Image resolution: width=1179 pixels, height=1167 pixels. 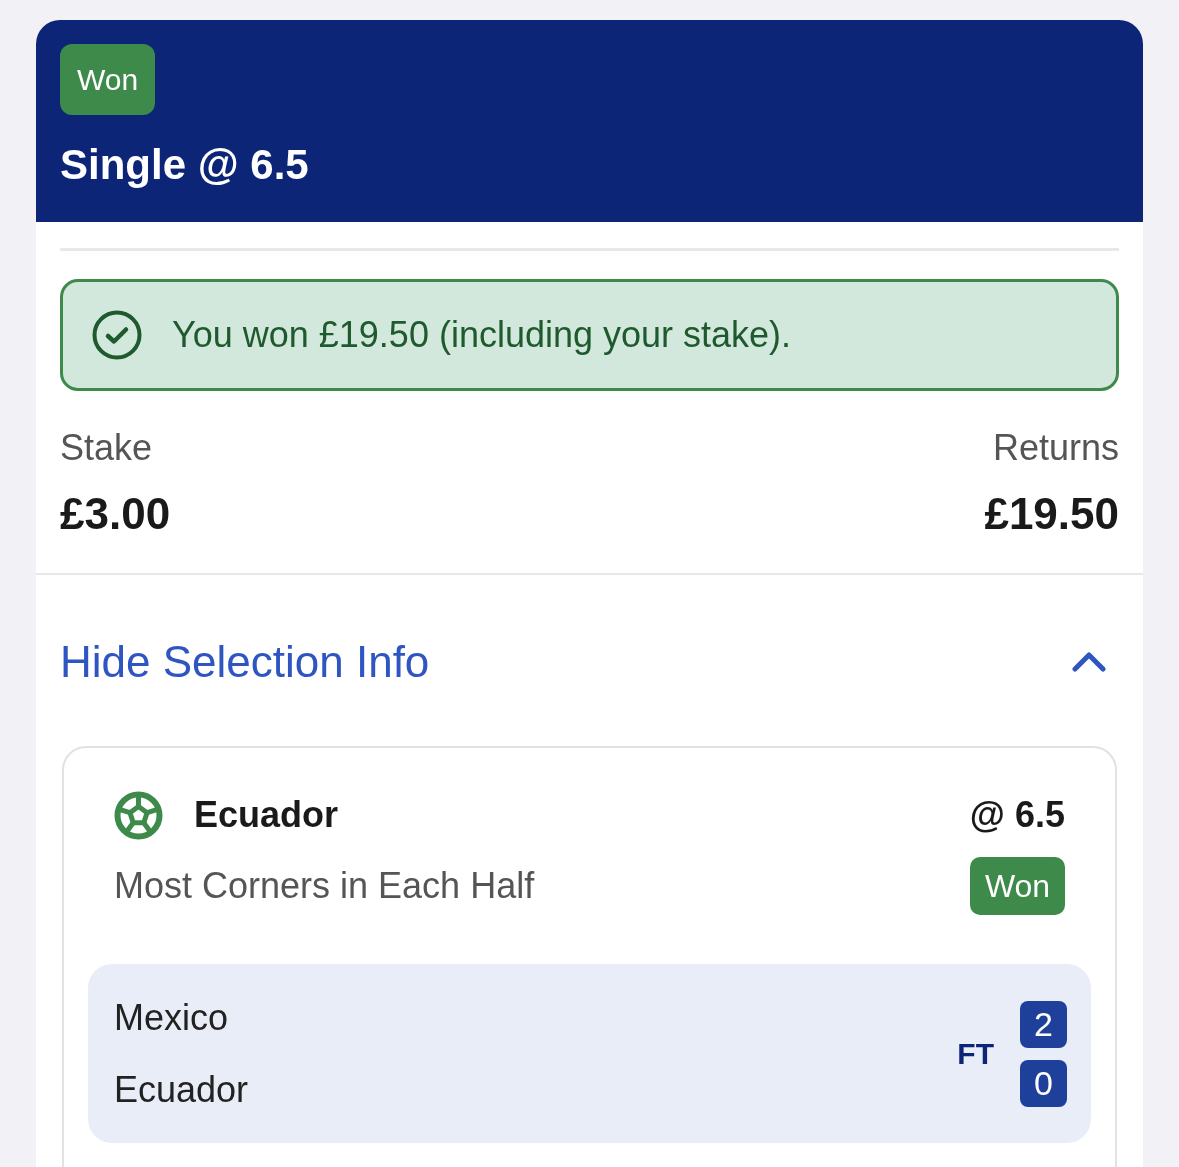 What do you see at coordinates (172, 1017) in the screenshot?
I see `team-name: Mexico` at bounding box center [172, 1017].